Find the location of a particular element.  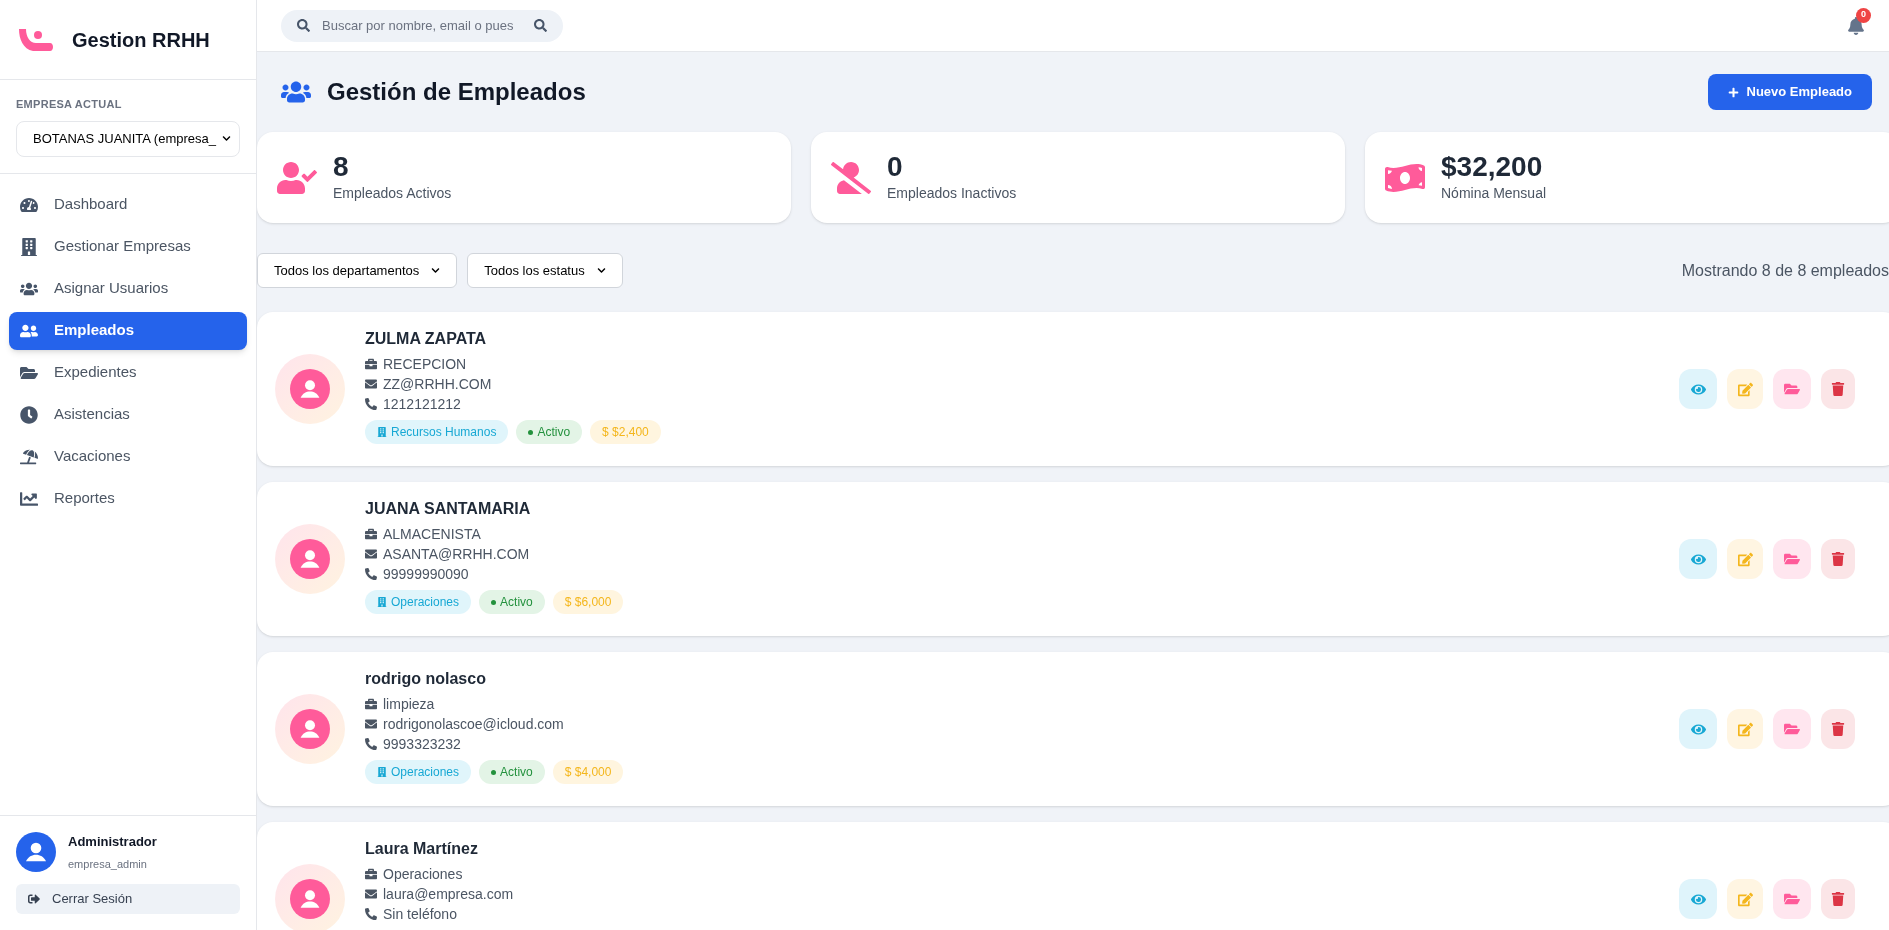

employee-name: Laura Martínez is located at coordinates (422, 849).